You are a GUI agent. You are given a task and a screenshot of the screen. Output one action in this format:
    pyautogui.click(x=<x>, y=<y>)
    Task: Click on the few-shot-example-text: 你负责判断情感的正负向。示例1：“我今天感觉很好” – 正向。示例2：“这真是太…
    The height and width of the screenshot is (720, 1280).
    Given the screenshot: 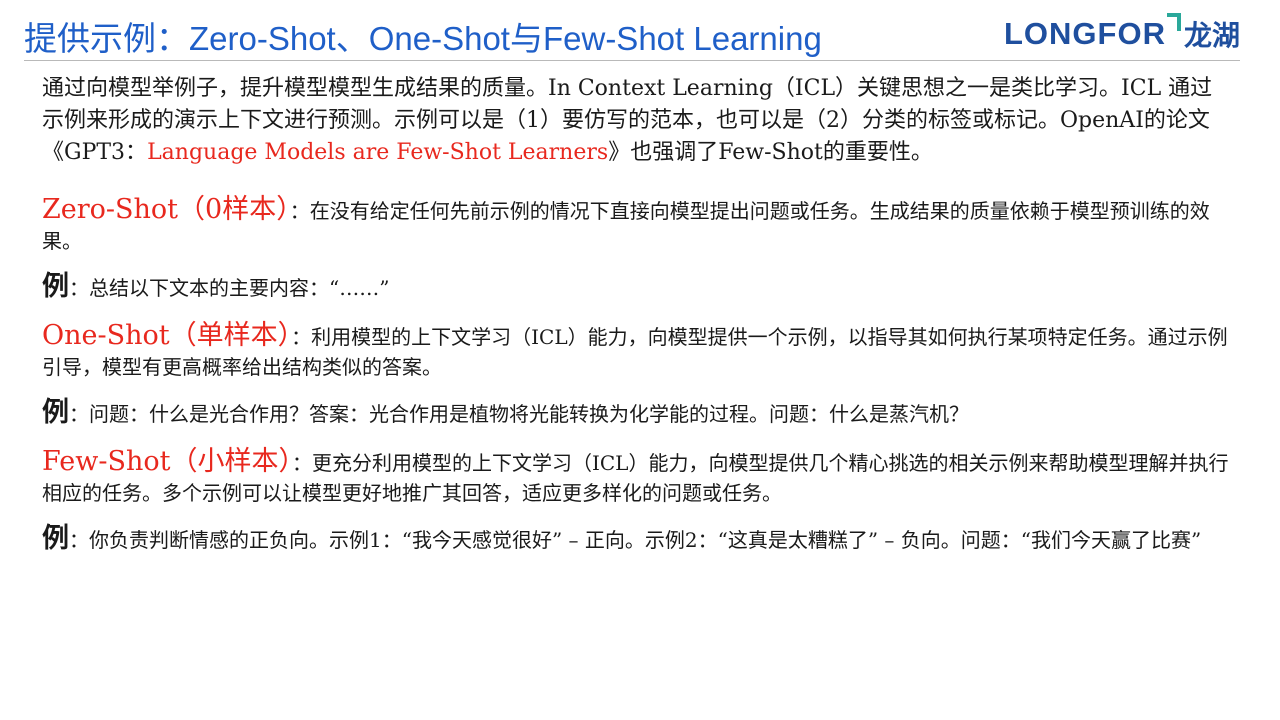 What is the action you would take?
    pyautogui.click(x=645, y=540)
    